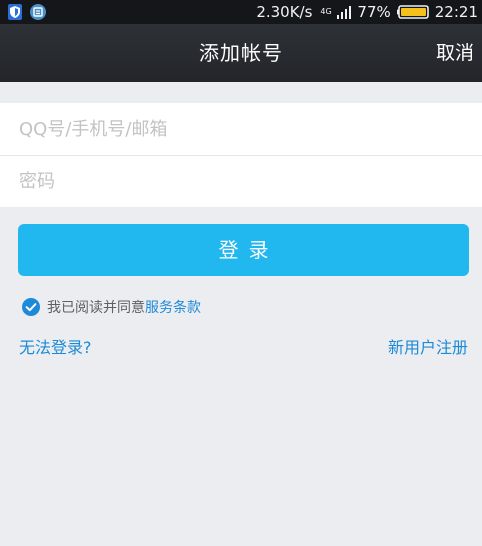 The height and width of the screenshot is (546, 482). I want to click on agree-checkbox-icon, so click(31, 307).